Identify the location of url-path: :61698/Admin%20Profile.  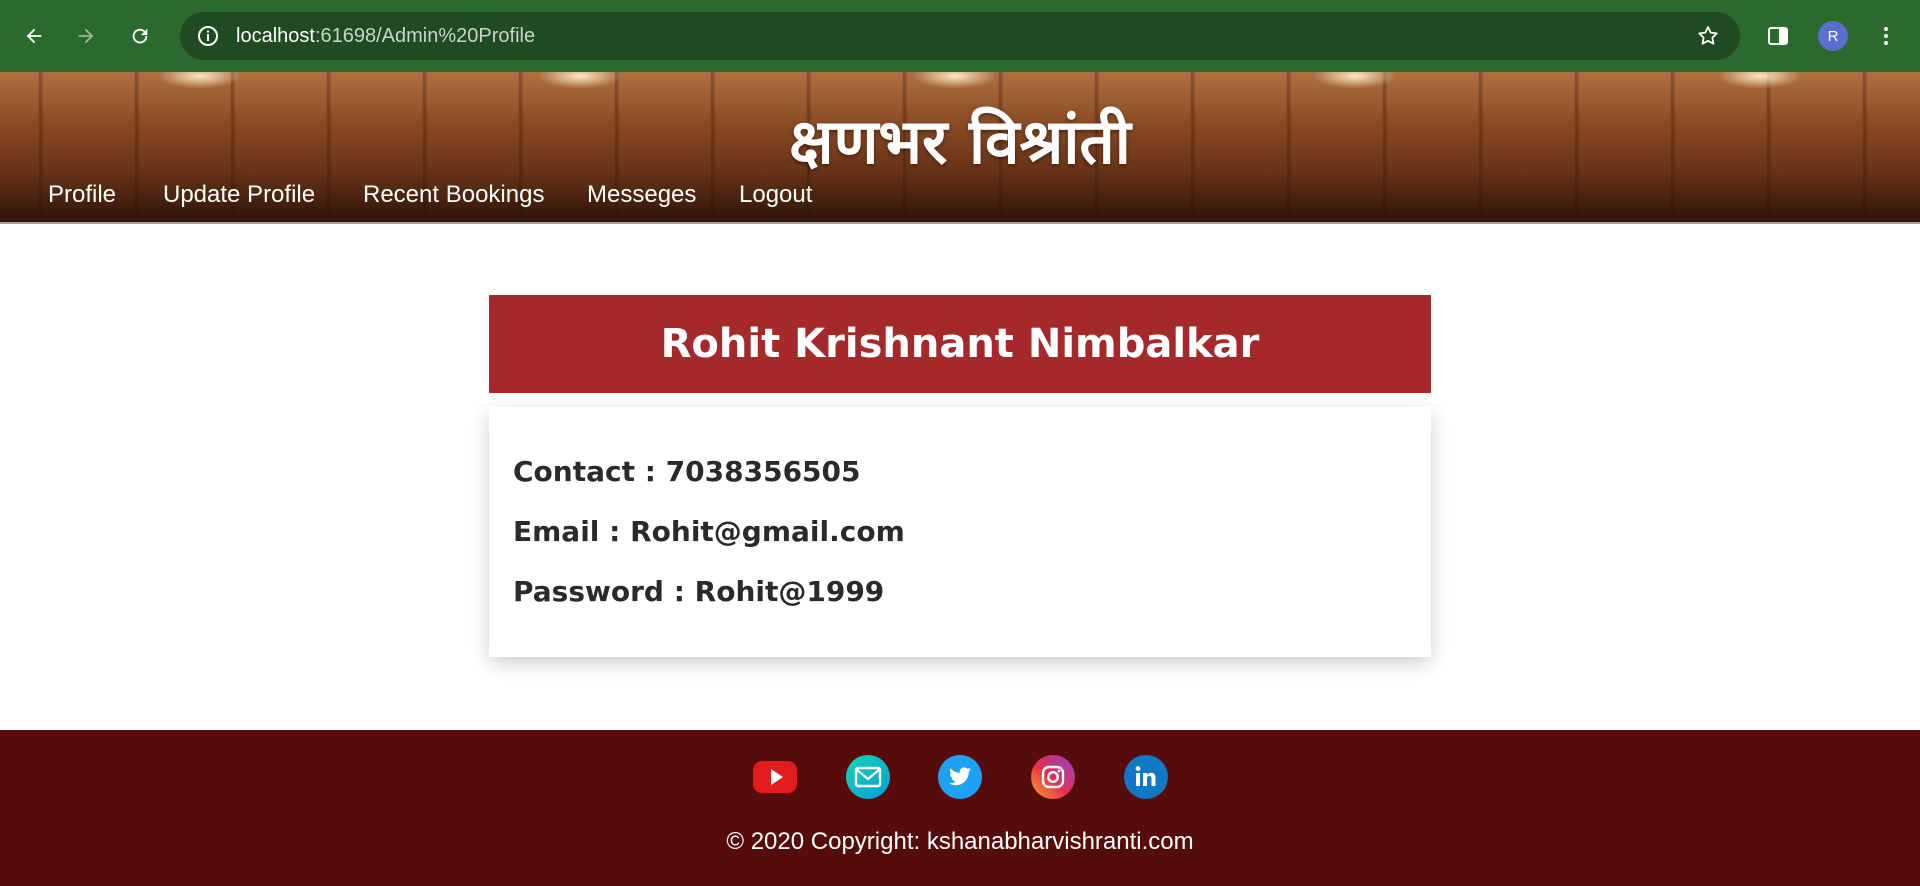
(425, 36).